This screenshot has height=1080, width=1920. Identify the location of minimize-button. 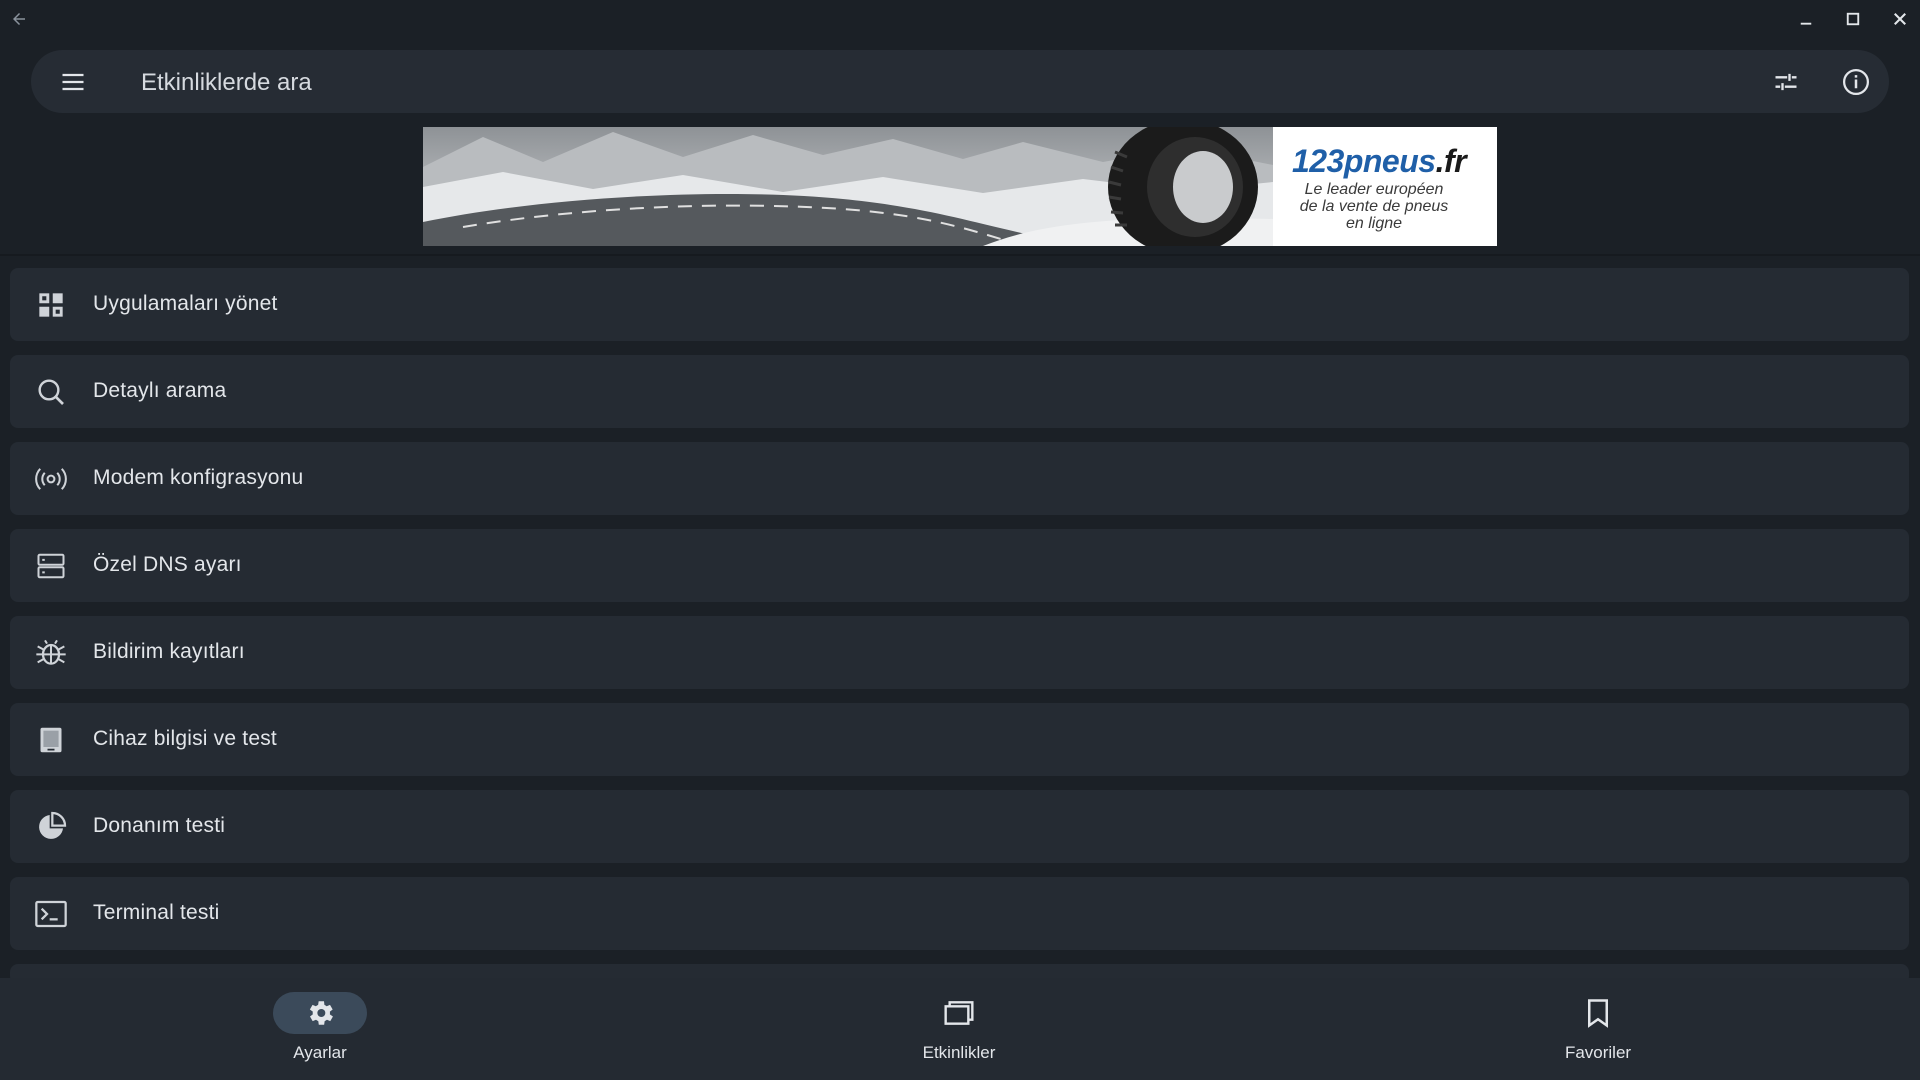
(1806, 19).